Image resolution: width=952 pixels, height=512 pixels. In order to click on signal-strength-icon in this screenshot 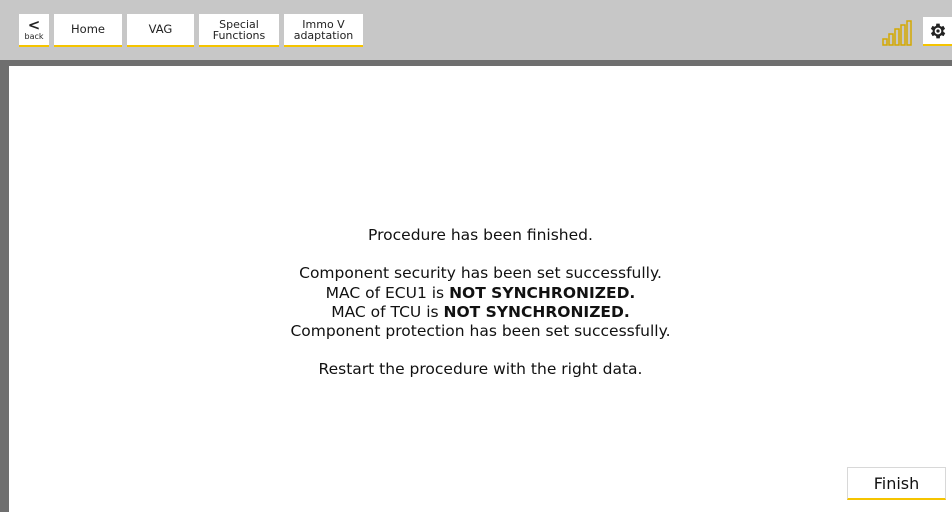, I will do `click(897, 33)`.